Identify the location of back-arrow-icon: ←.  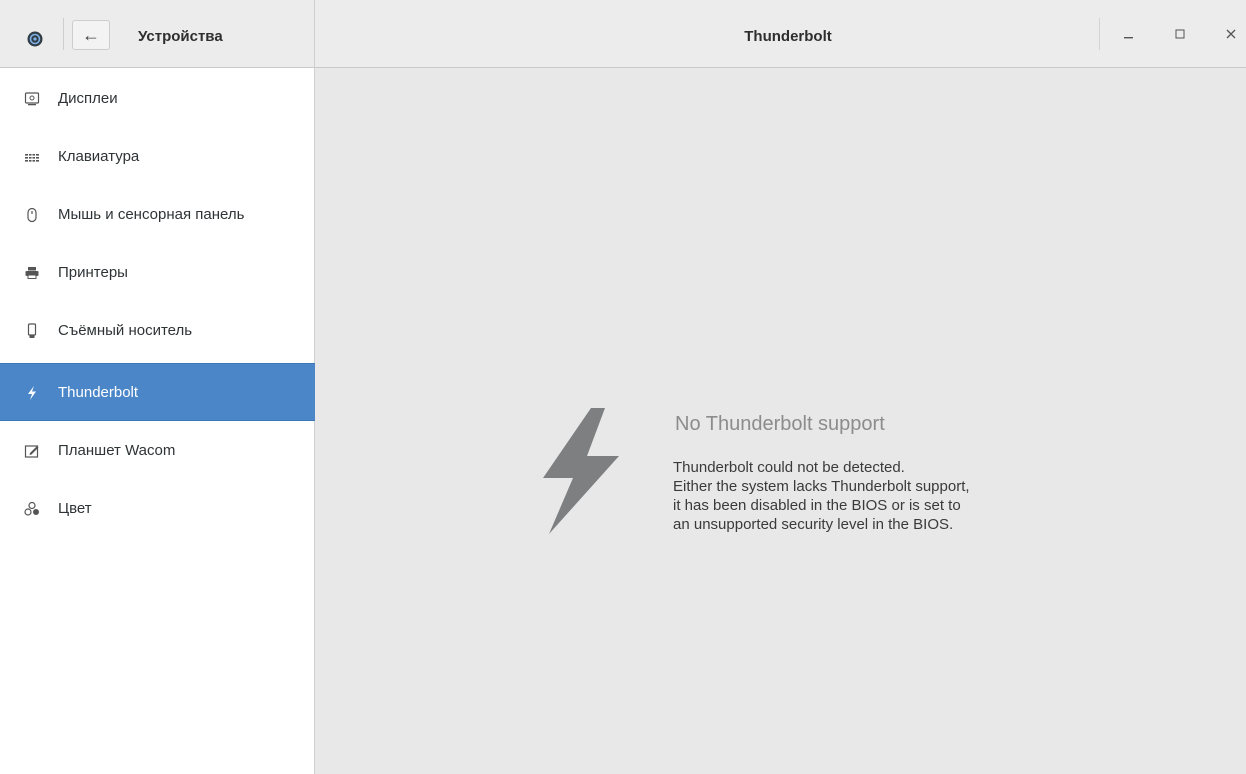
(91, 34).